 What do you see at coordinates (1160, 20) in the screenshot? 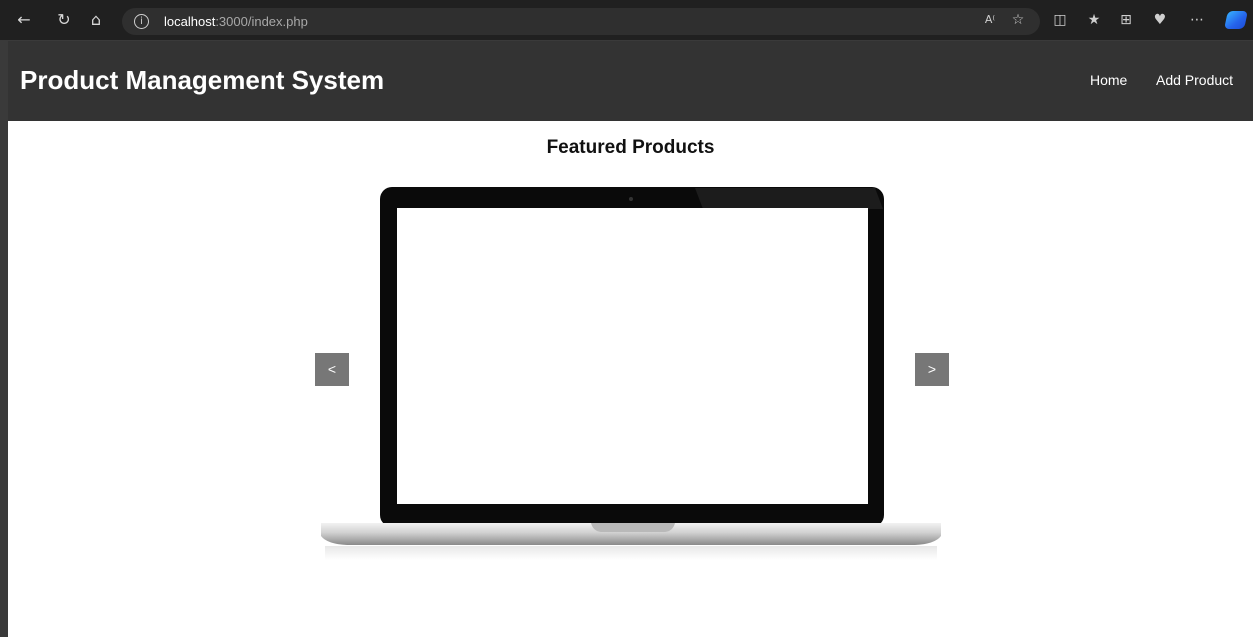
I see `health-icon: ♥` at bounding box center [1160, 20].